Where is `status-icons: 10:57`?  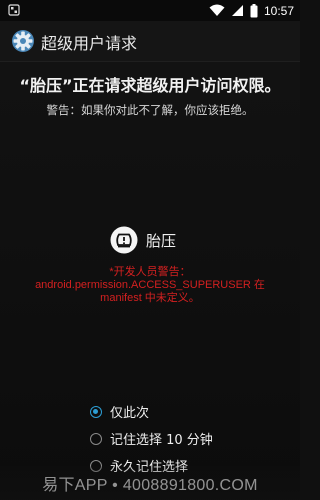 status-icons: 10:57 is located at coordinates (251, 10).